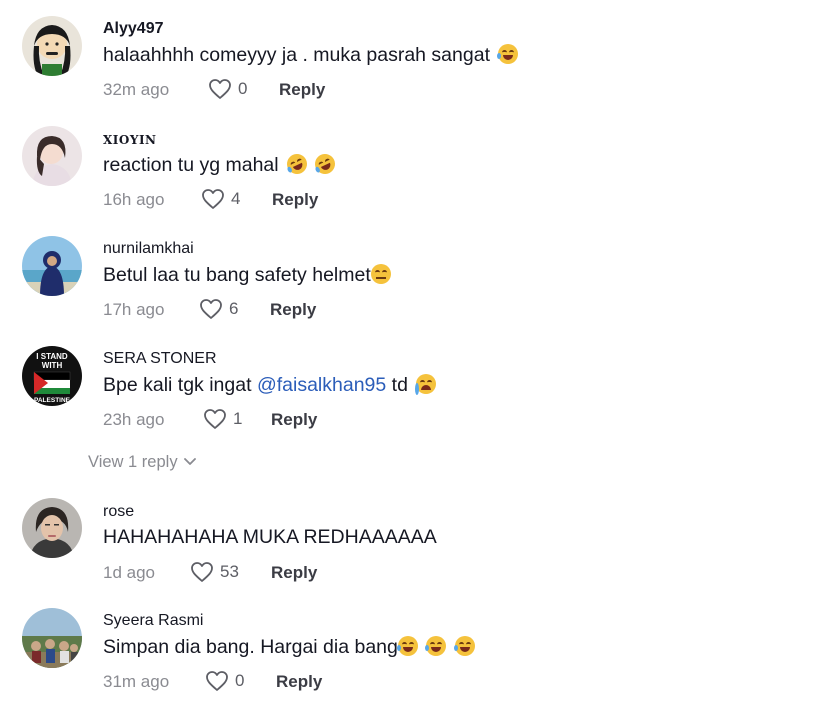 This screenshot has width=817, height=703. What do you see at coordinates (160, 359) in the screenshot?
I see `username: SERA STONER` at bounding box center [160, 359].